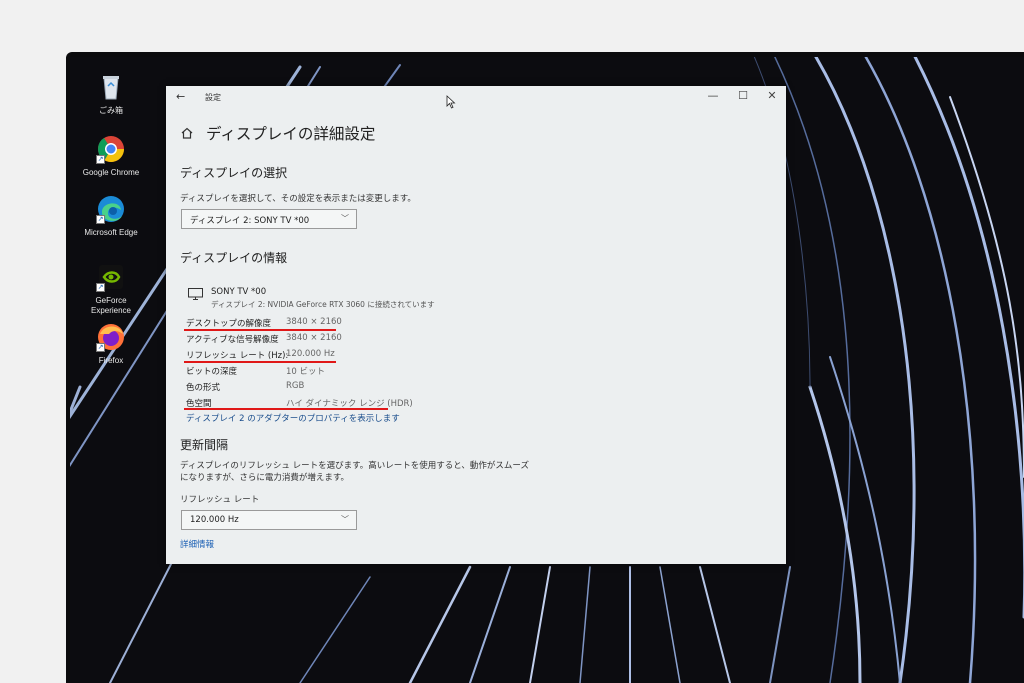 This screenshot has height=683, width=1024. I want to click on info-row-bit-depth: ビットの深度 10 ビット, so click(396, 372).